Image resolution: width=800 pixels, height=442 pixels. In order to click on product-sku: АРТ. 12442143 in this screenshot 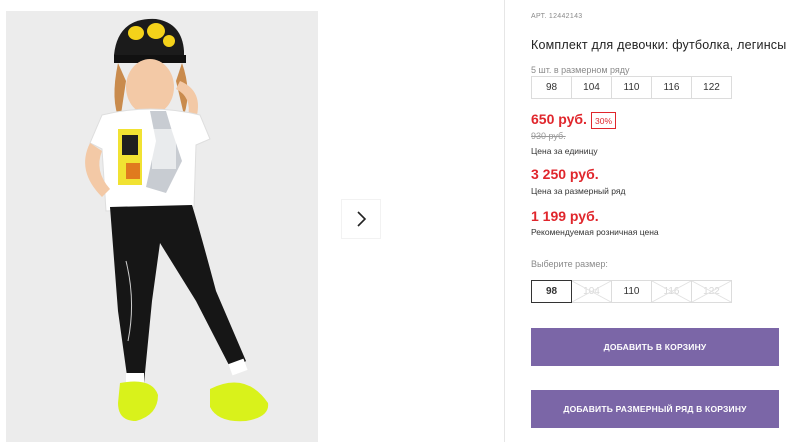, I will do `click(557, 16)`.